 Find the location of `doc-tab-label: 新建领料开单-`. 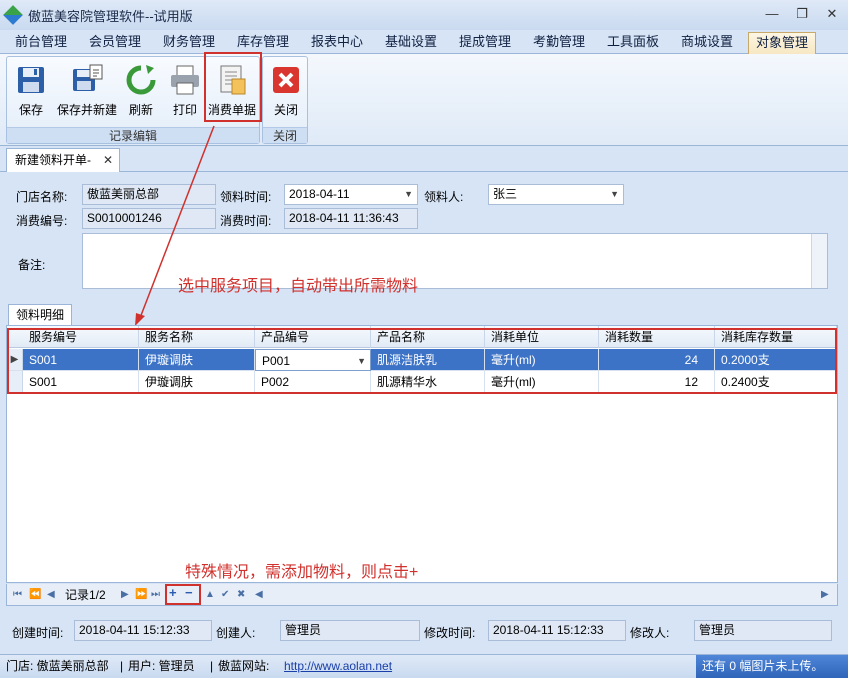

doc-tab-label: 新建领料开单- is located at coordinates (53, 160).